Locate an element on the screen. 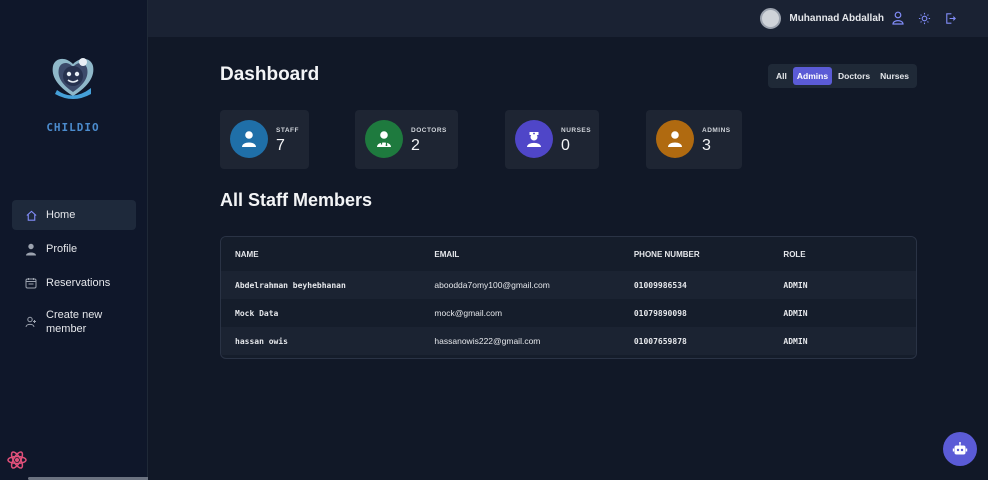 The width and height of the screenshot is (988, 480). sidebar-item-profile: Profile is located at coordinates (74, 249).